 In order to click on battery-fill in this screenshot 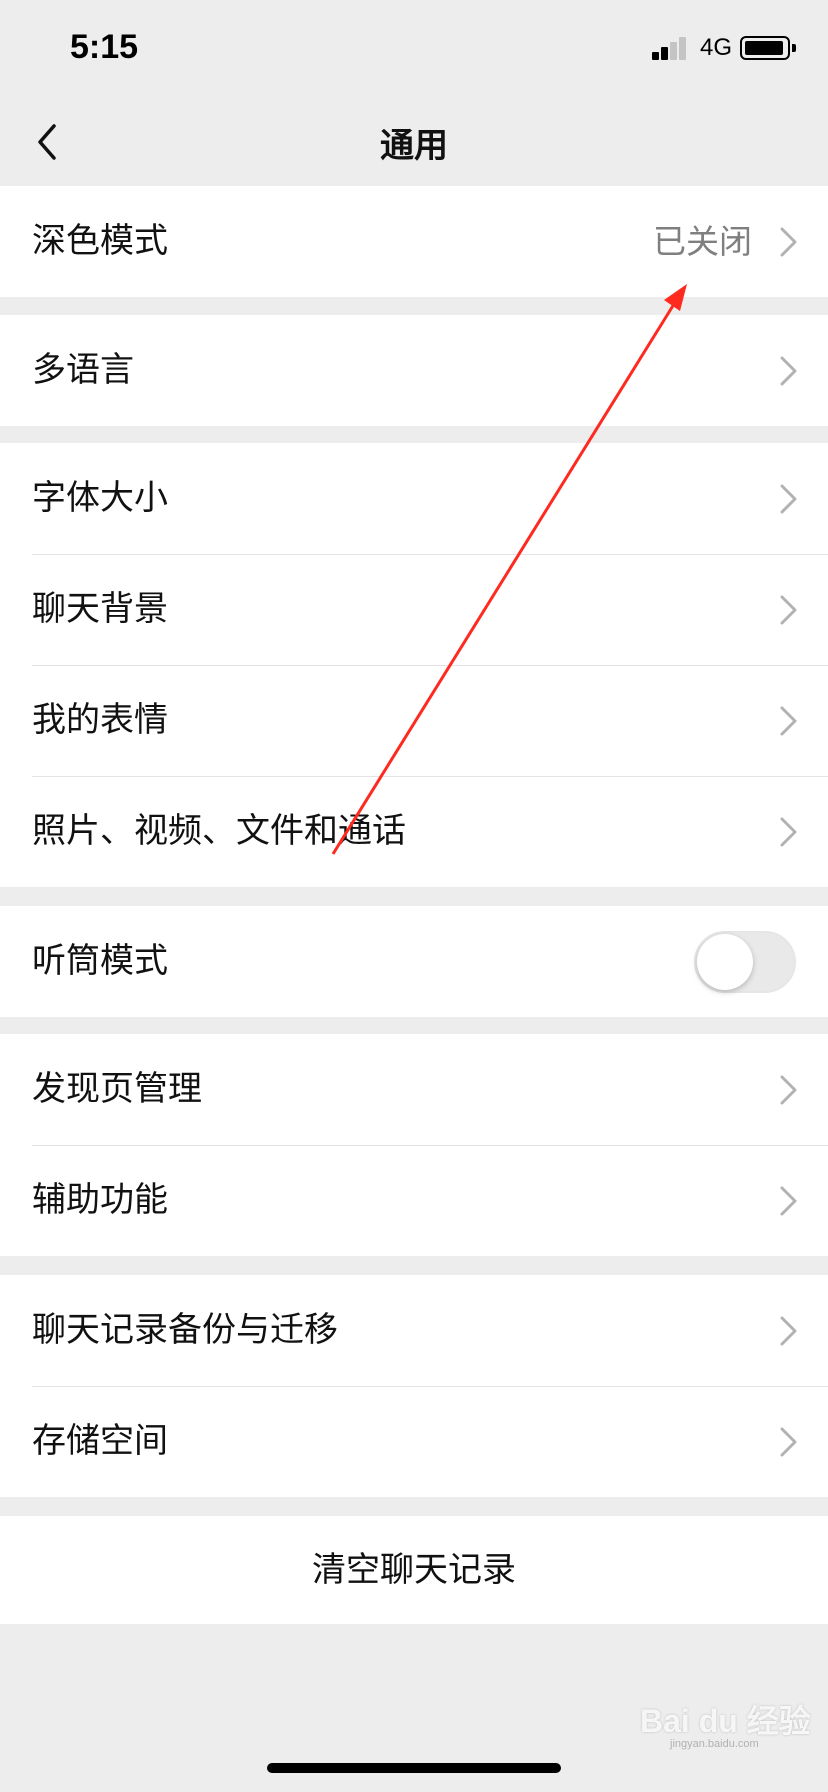, I will do `click(764, 48)`.